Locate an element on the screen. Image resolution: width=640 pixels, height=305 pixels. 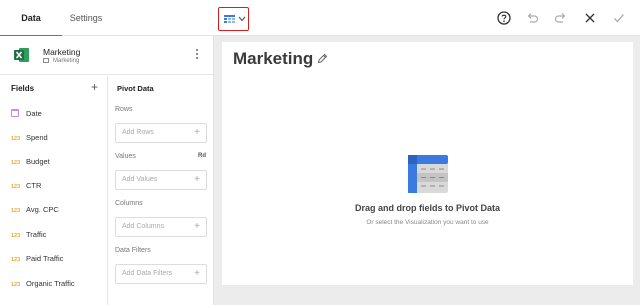
grid-table-icon is located at coordinates (229, 19).